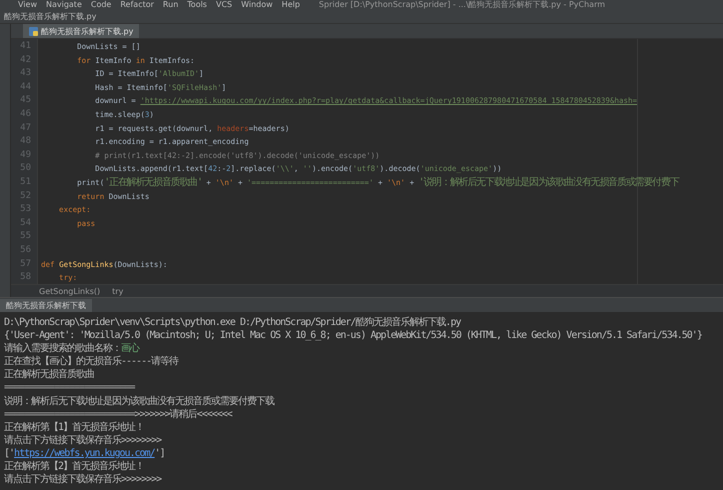 This screenshot has height=490, width=723. Describe the element at coordinates (233, 323) in the screenshot. I see `console-line: D:\PythonScrap\Sprider\venv\Scripts\python.exe D:/PythonScrap/Sprider/酷狗无损音乐解析下载.py` at that location.